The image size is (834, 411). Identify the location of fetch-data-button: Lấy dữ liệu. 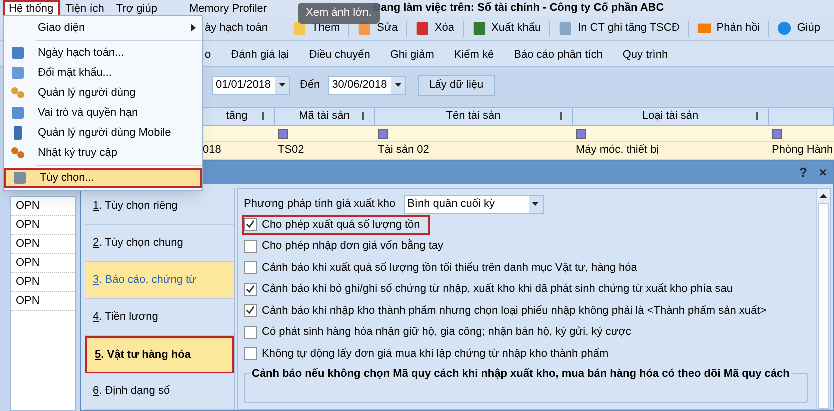
(456, 85).